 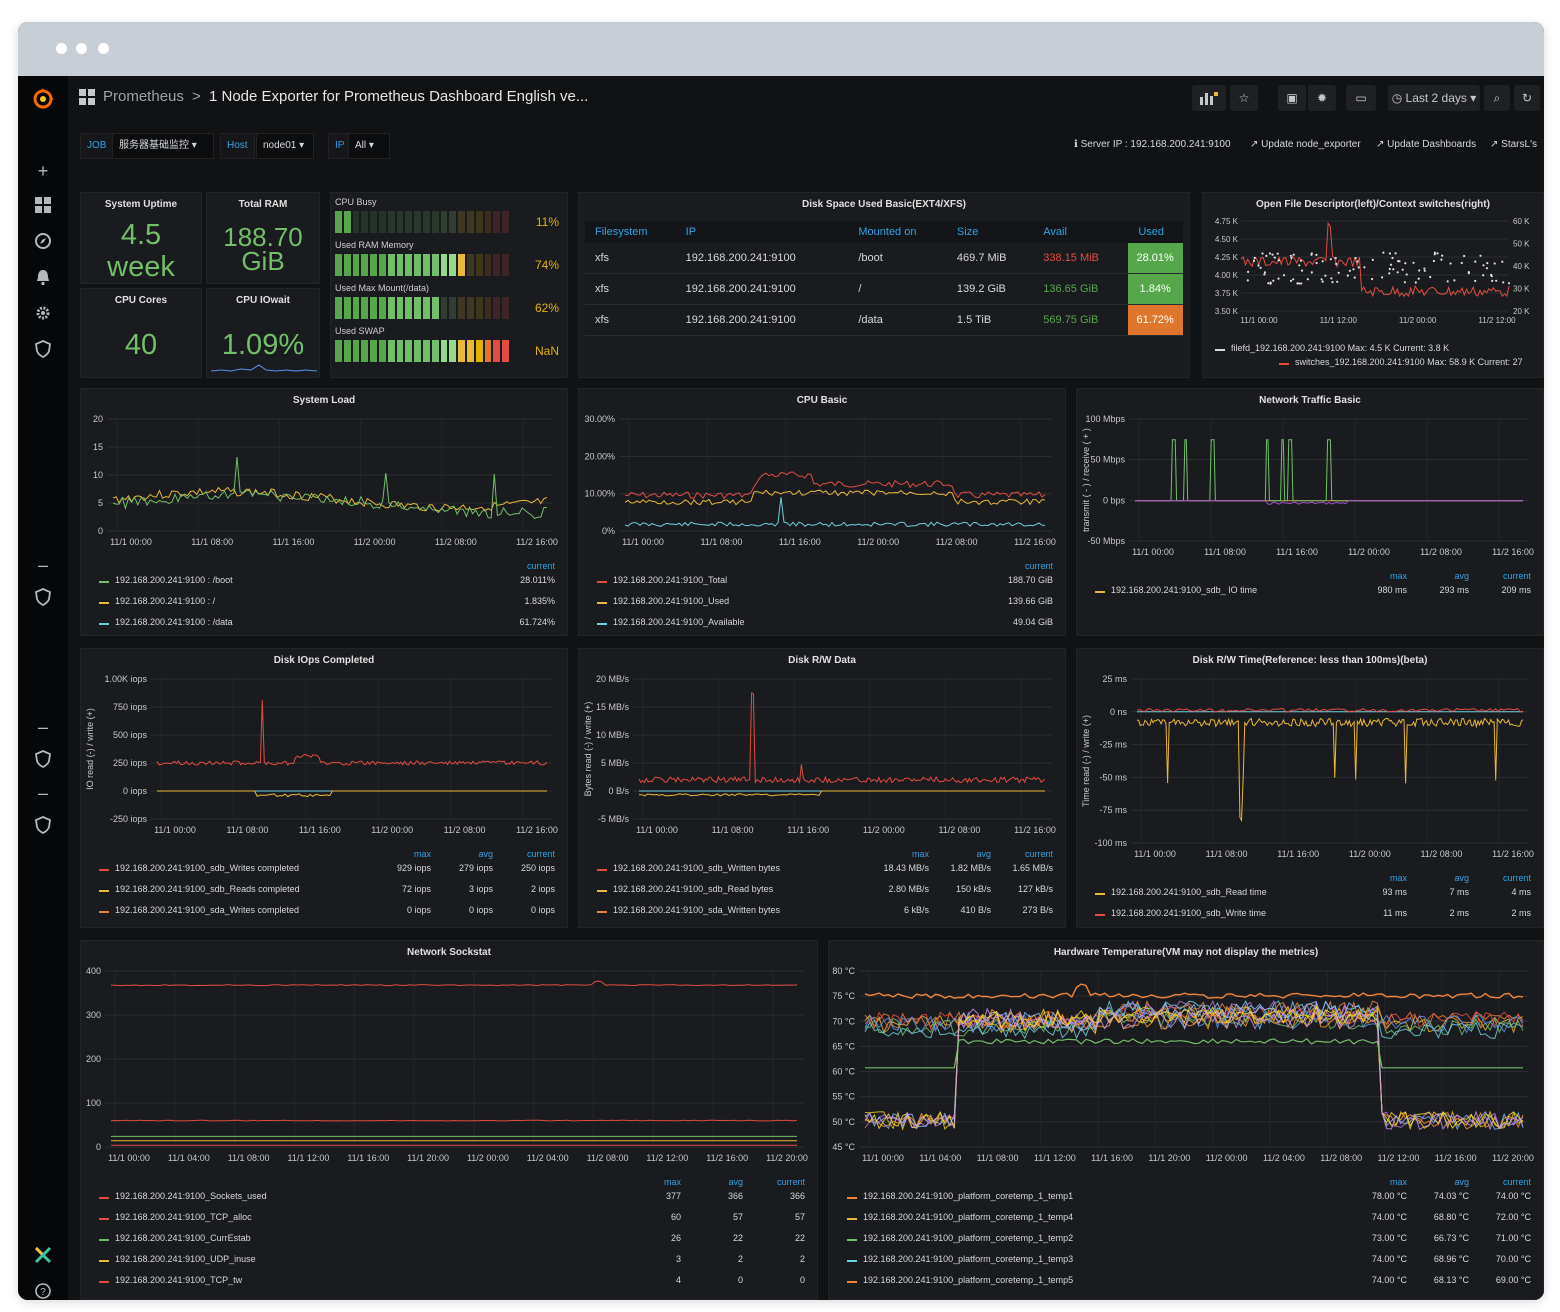 I want to click on settings-button: ✹, so click(x=1322, y=98).